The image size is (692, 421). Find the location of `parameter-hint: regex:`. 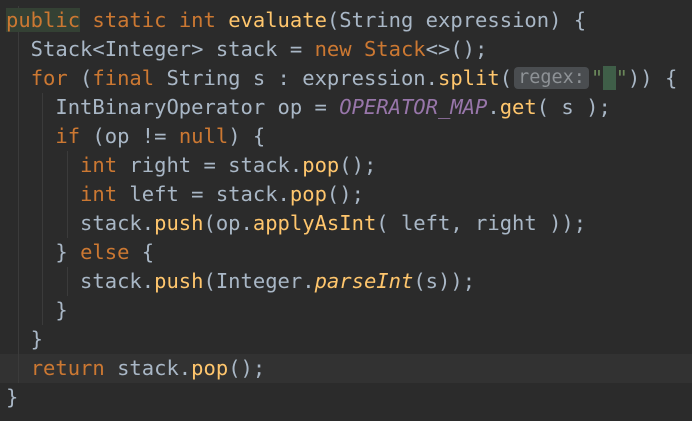

parameter-hint: regex: is located at coordinates (551, 78).